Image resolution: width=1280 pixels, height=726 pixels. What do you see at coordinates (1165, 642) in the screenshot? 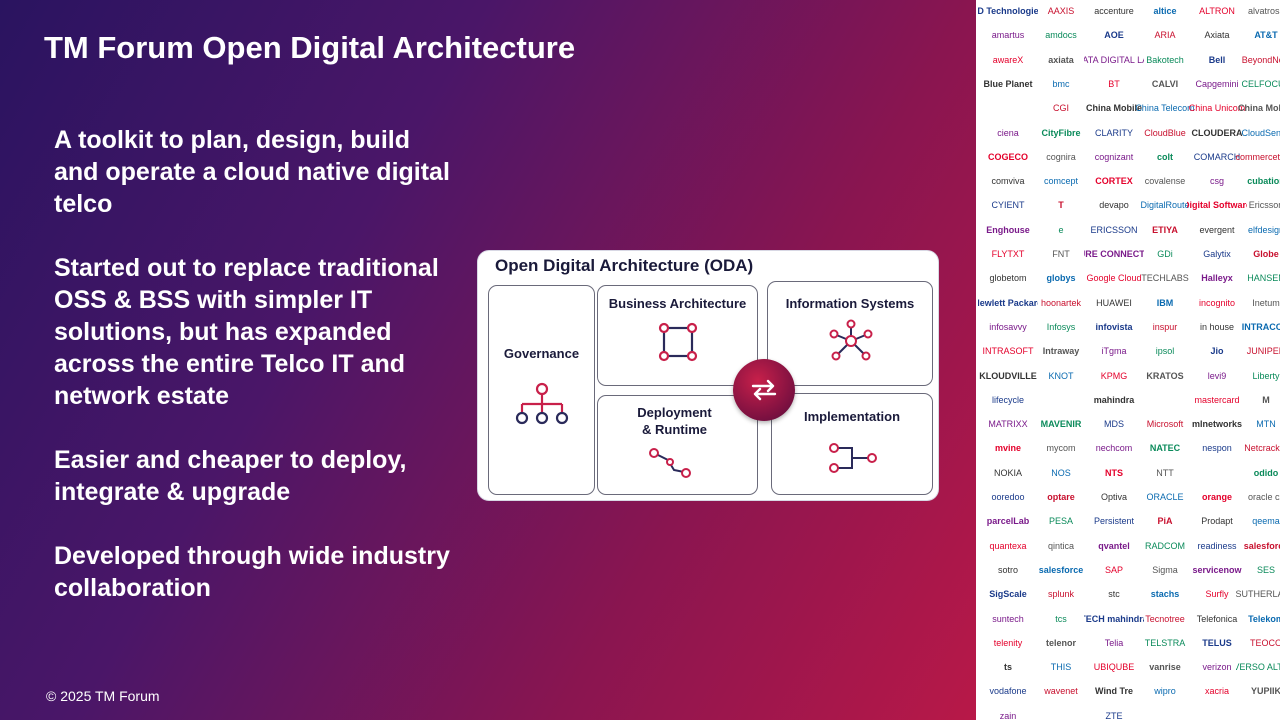
I see `member-logo: TELSTRA` at bounding box center [1165, 642].